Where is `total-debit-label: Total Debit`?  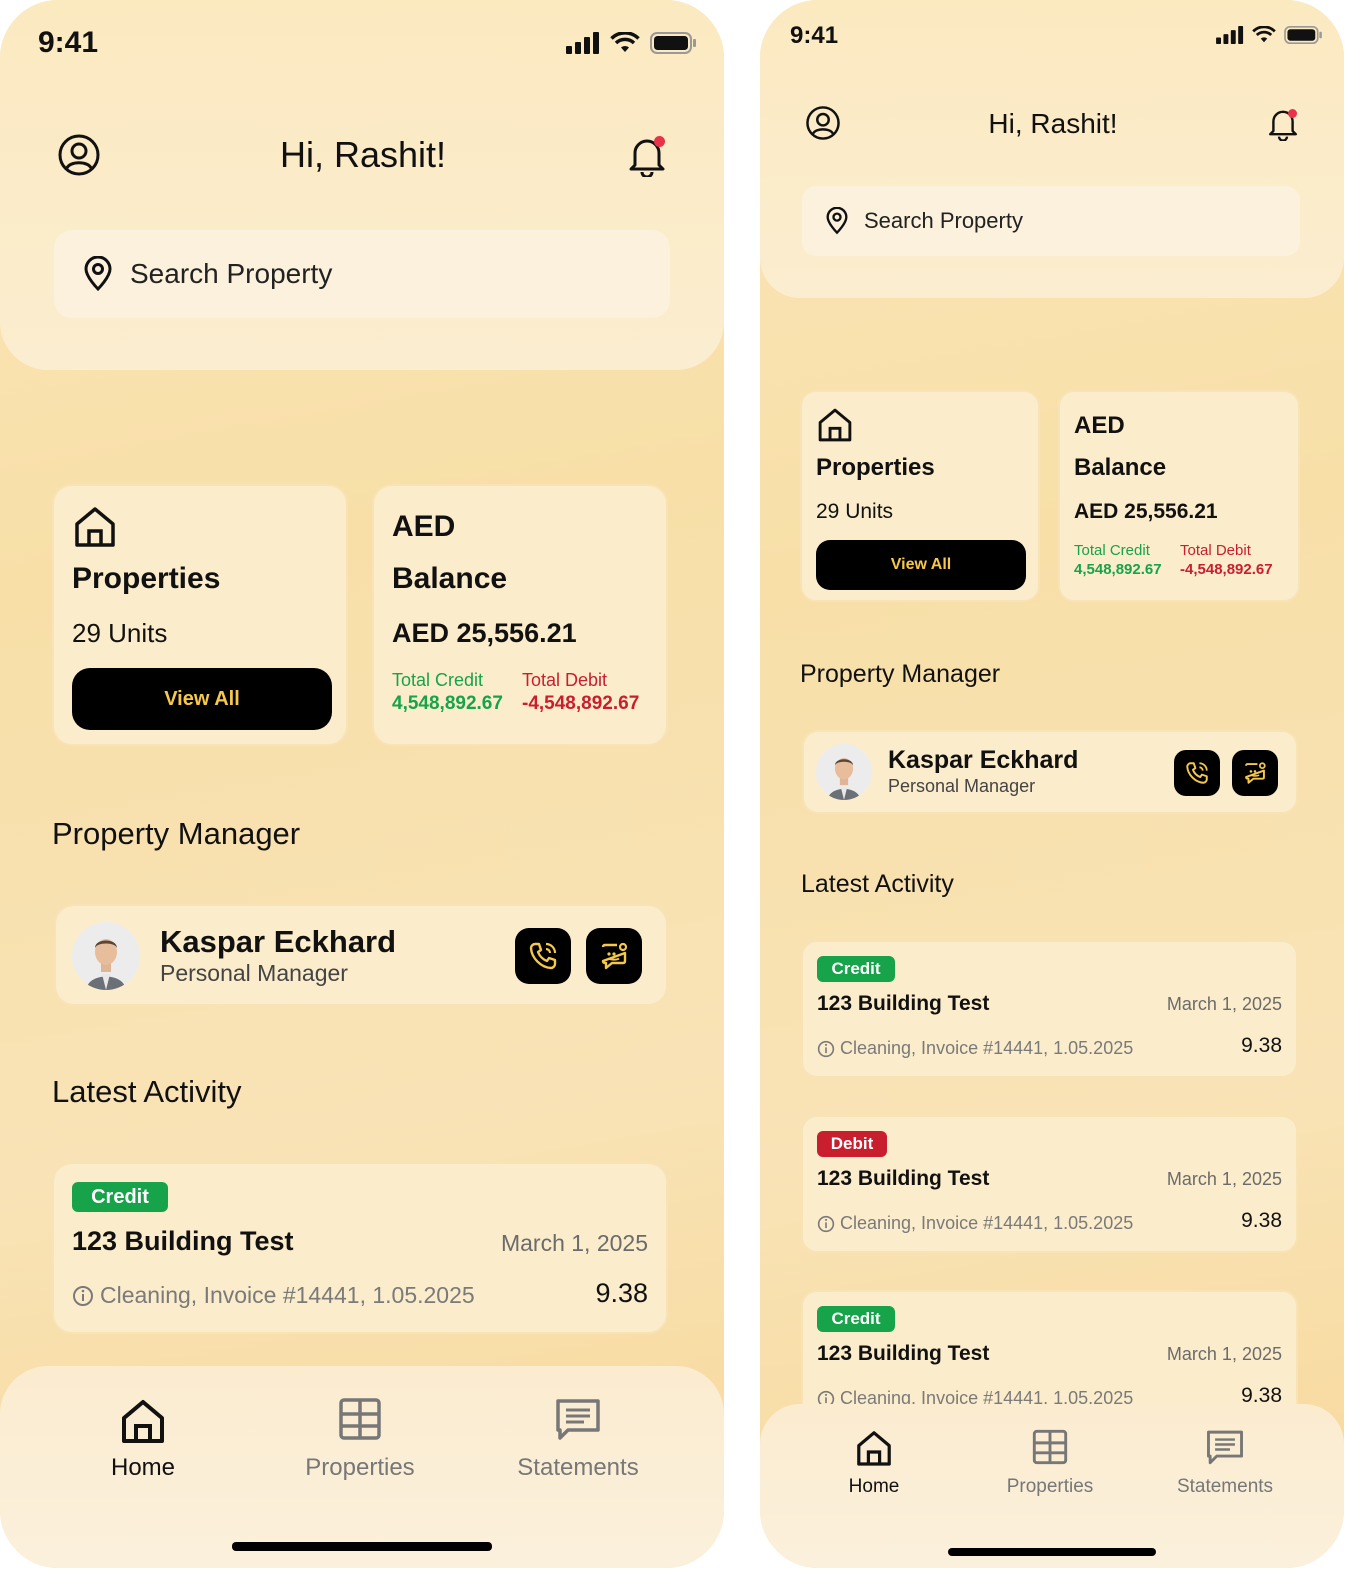
total-debit-label: Total Debit is located at coordinates (1215, 550).